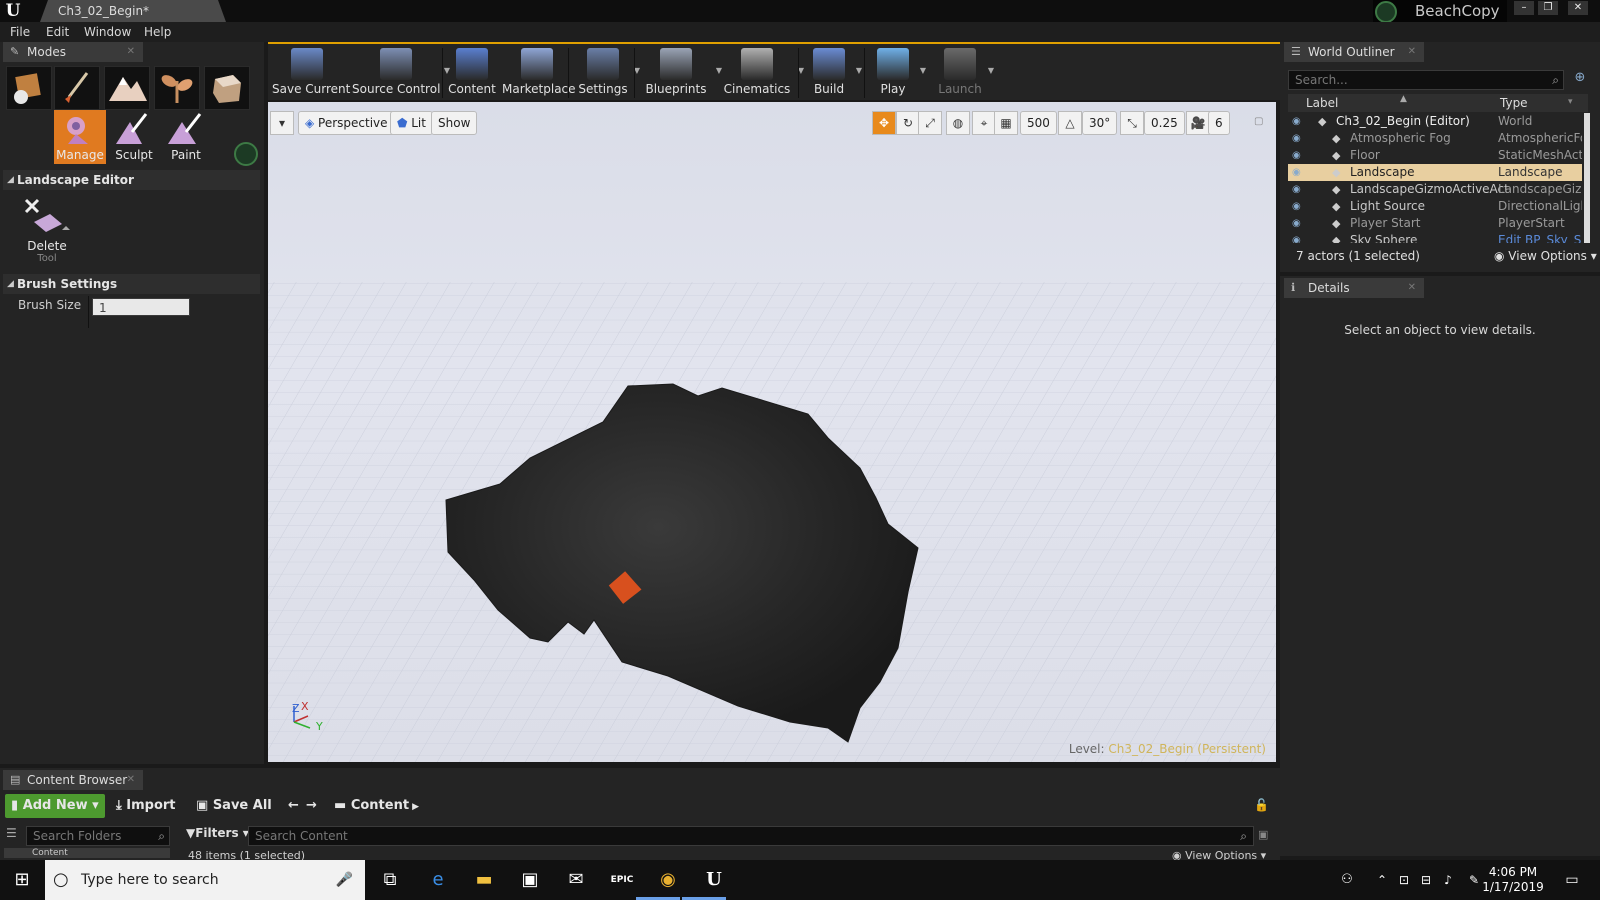  Describe the element at coordinates (1263, 834) in the screenshot. I see `save-search-icon: ▣` at that location.